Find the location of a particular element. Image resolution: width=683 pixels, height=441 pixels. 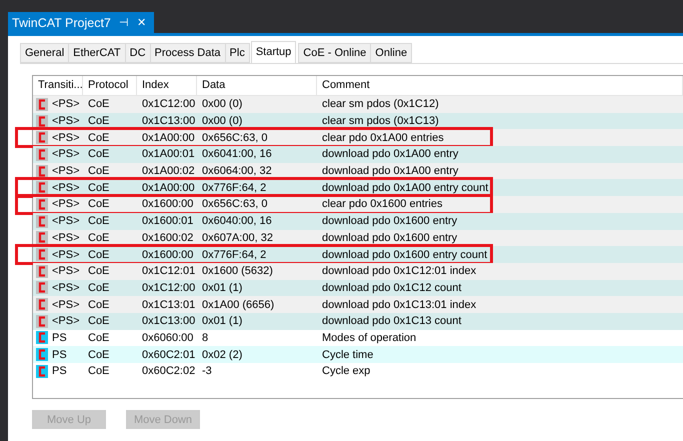

table-cell-text: Cycle time is located at coordinates (347, 354).